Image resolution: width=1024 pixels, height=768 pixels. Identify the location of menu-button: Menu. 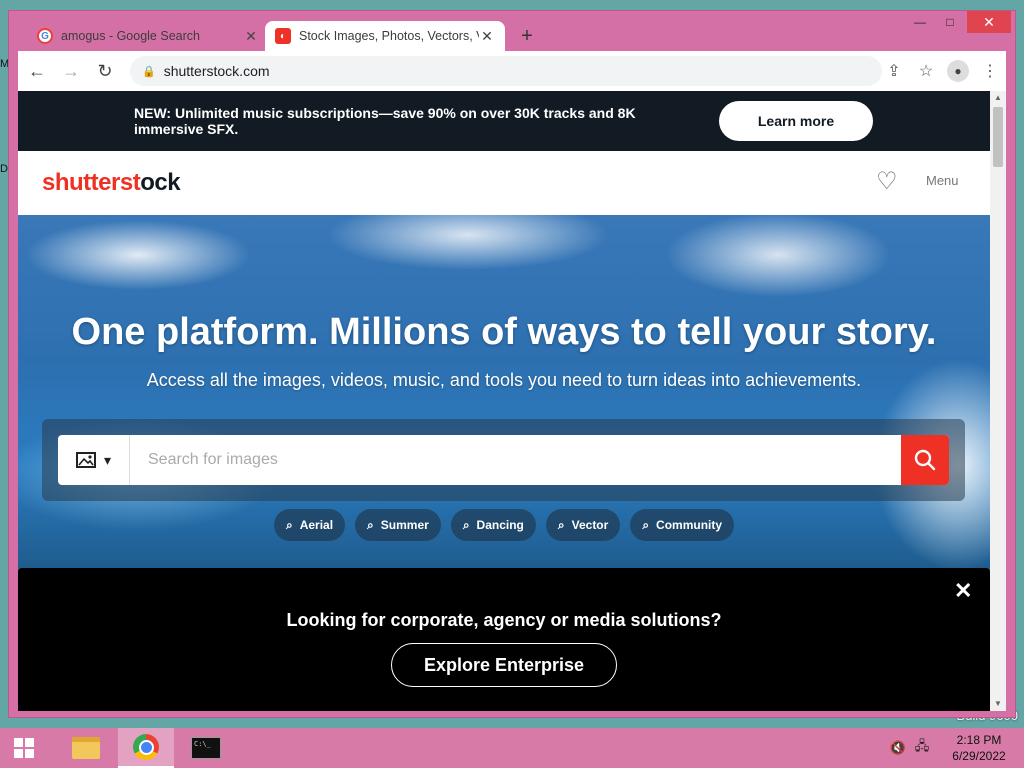
(942, 180).